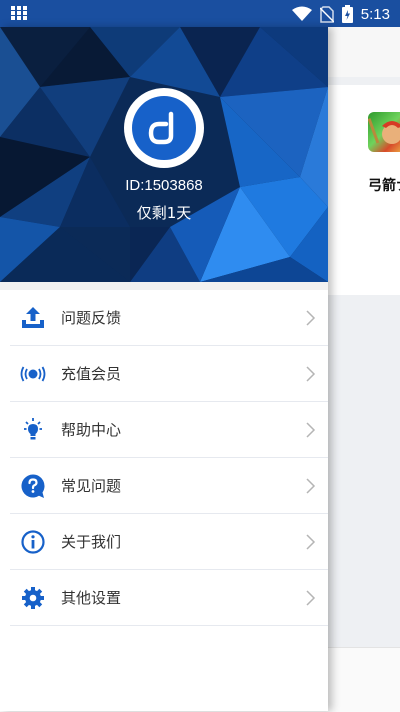  What do you see at coordinates (33, 598) in the screenshot?
I see `gear-icon` at bounding box center [33, 598].